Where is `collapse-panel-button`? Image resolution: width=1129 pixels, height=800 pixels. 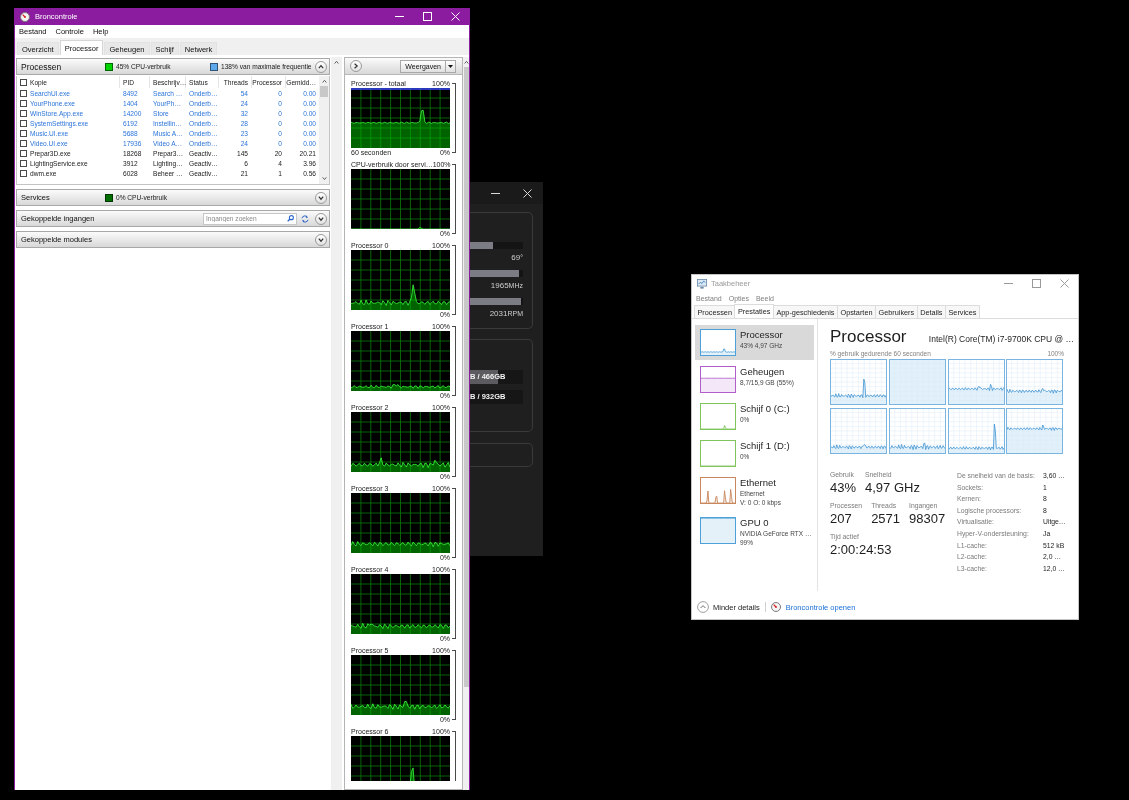 collapse-panel-button is located at coordinates (356, 66).